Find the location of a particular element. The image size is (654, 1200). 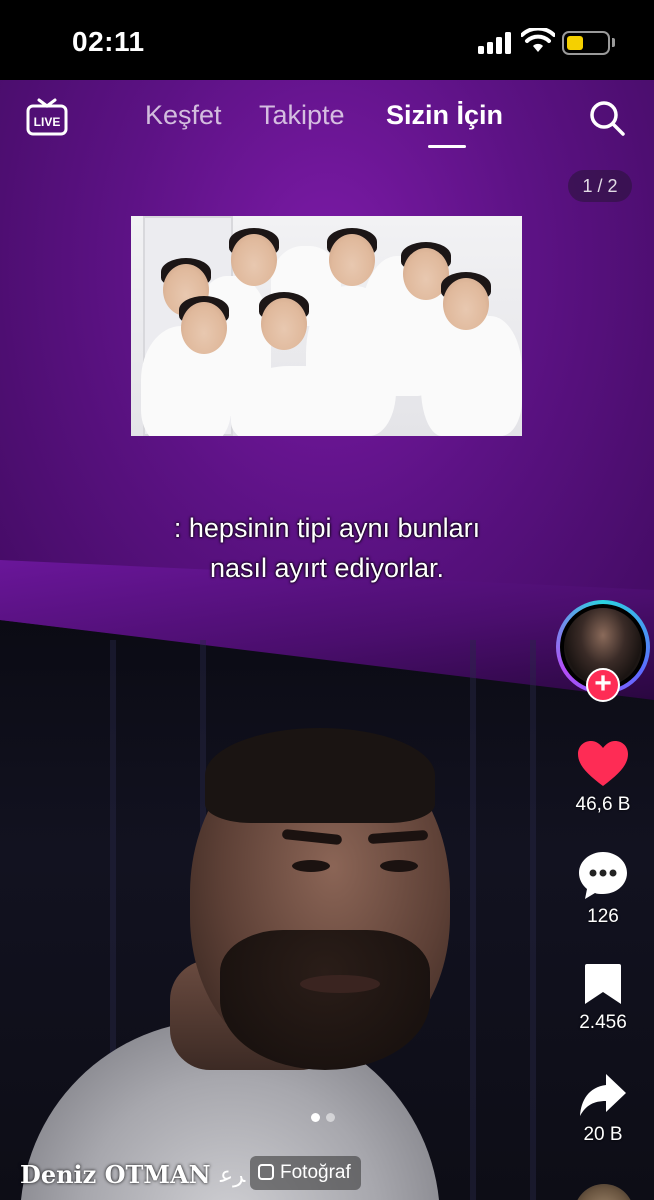

tab-active-indicator is located at coordinates (447, 146).